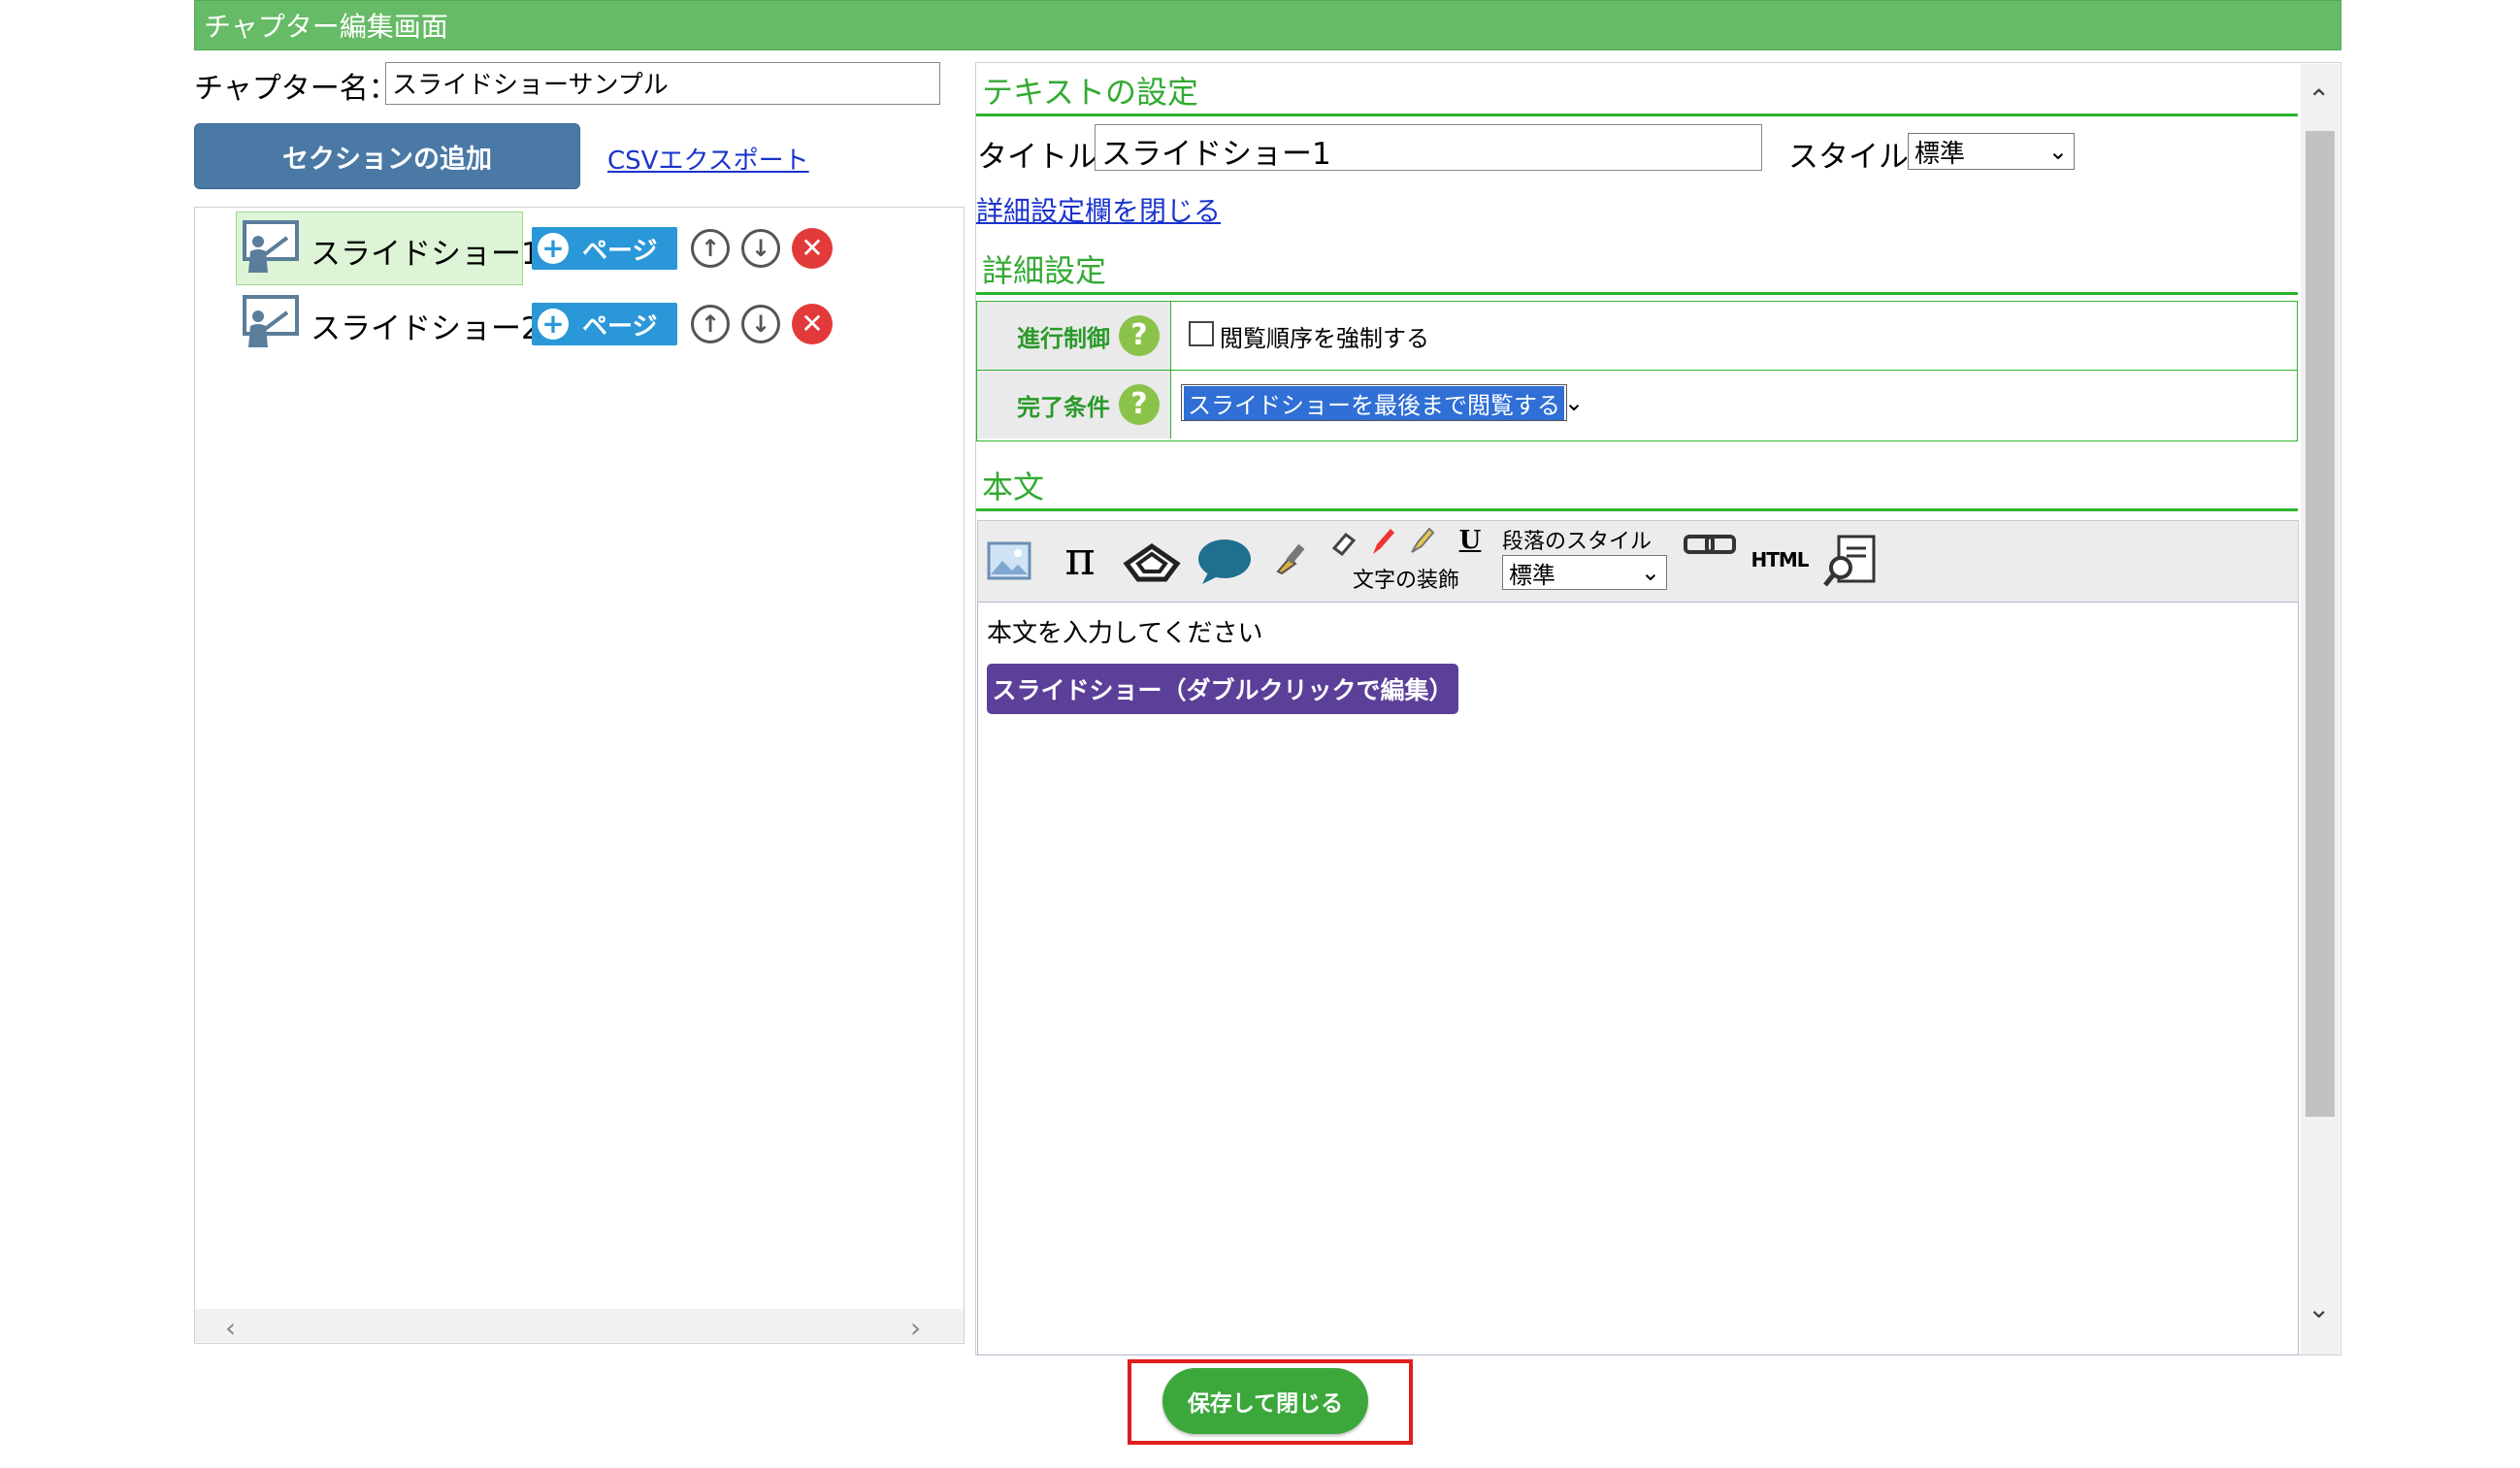 Image resolution: width=2520 pixels, height=1468 pixels. Describe the element at coordinates (1265, 1401) in the screenshot. I see `save-and-close-button: 保存して閉じる` at that location.